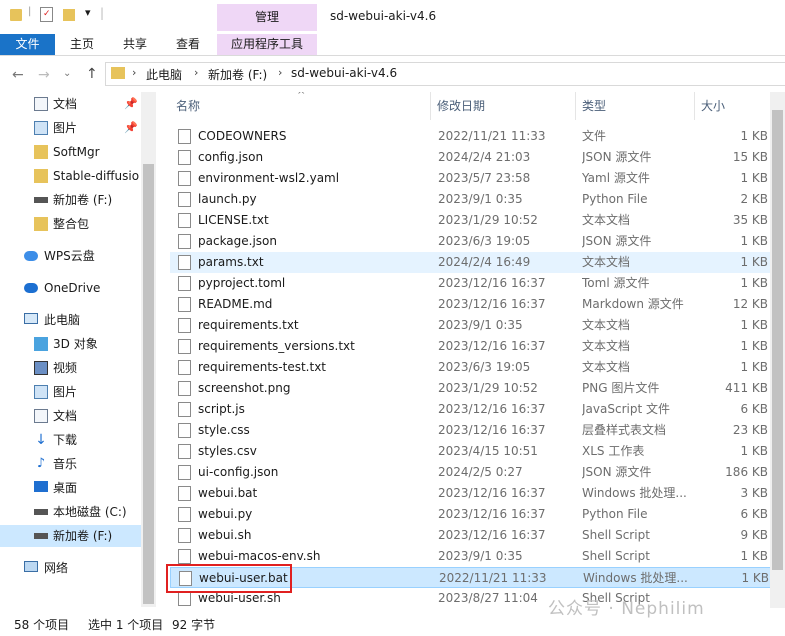 The height and width of the screenshot is (636, 785). Describe the element at coordinates (613, 451) in the screenshot. I see `file-type: XLS 工作表` at that location.